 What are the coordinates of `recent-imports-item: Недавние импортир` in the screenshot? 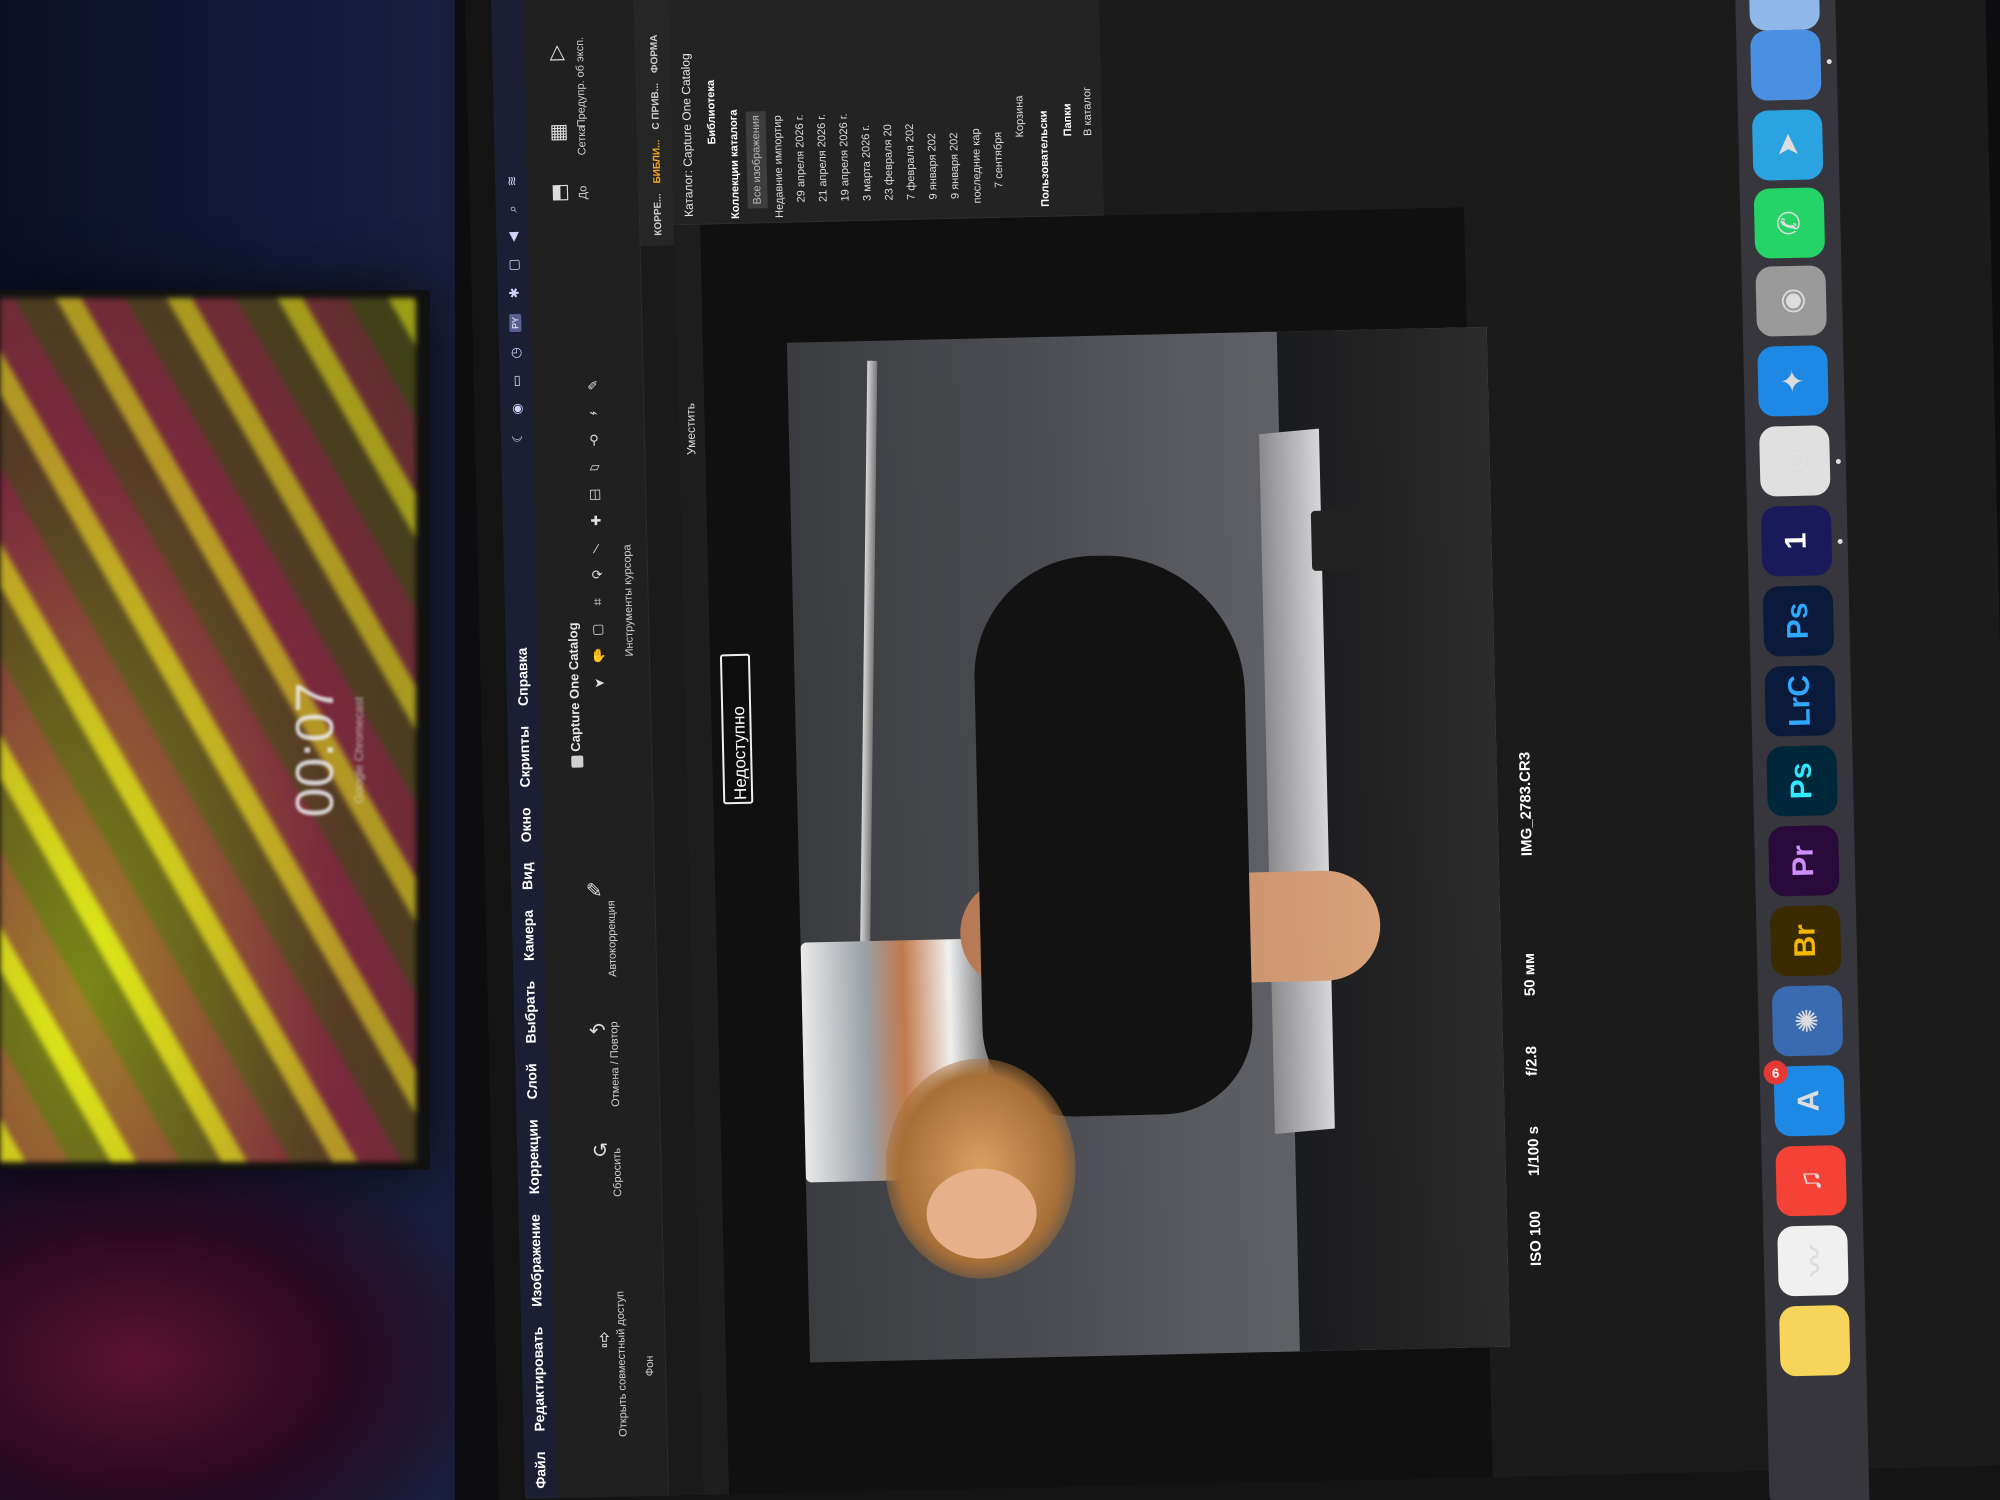 It's located at (779, 166).